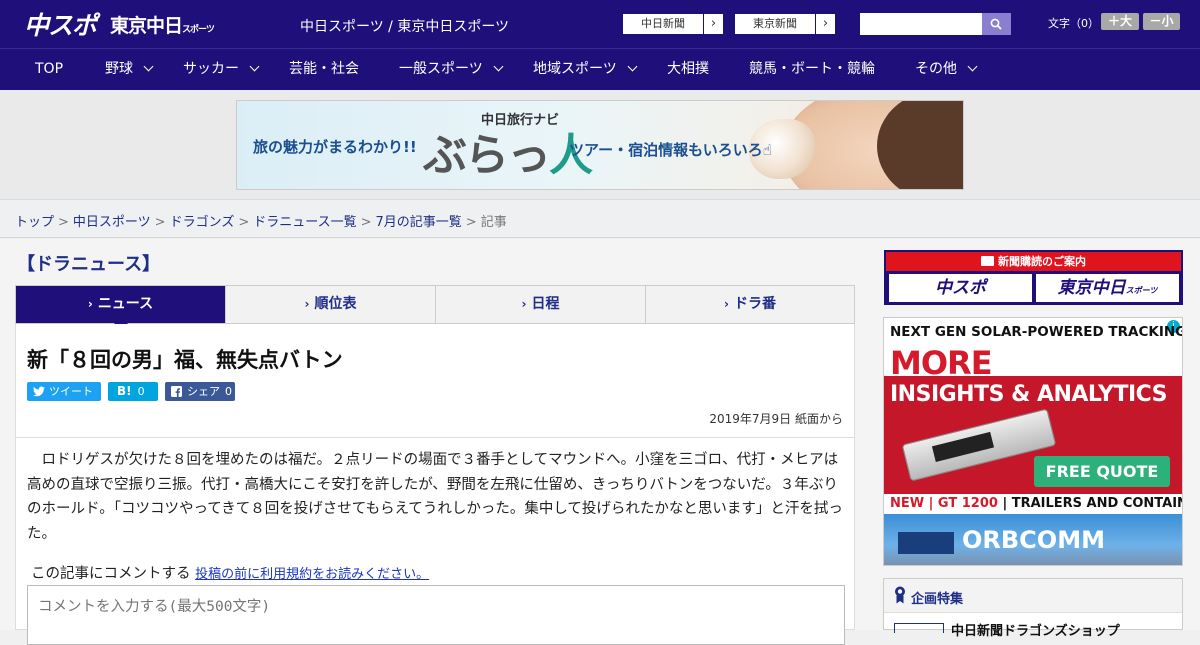  Describe the element at coordinates (304, 222) in the screenshot. I see `breadcrumb-link-dra-news-list: ドラニュース一覧` at that location.